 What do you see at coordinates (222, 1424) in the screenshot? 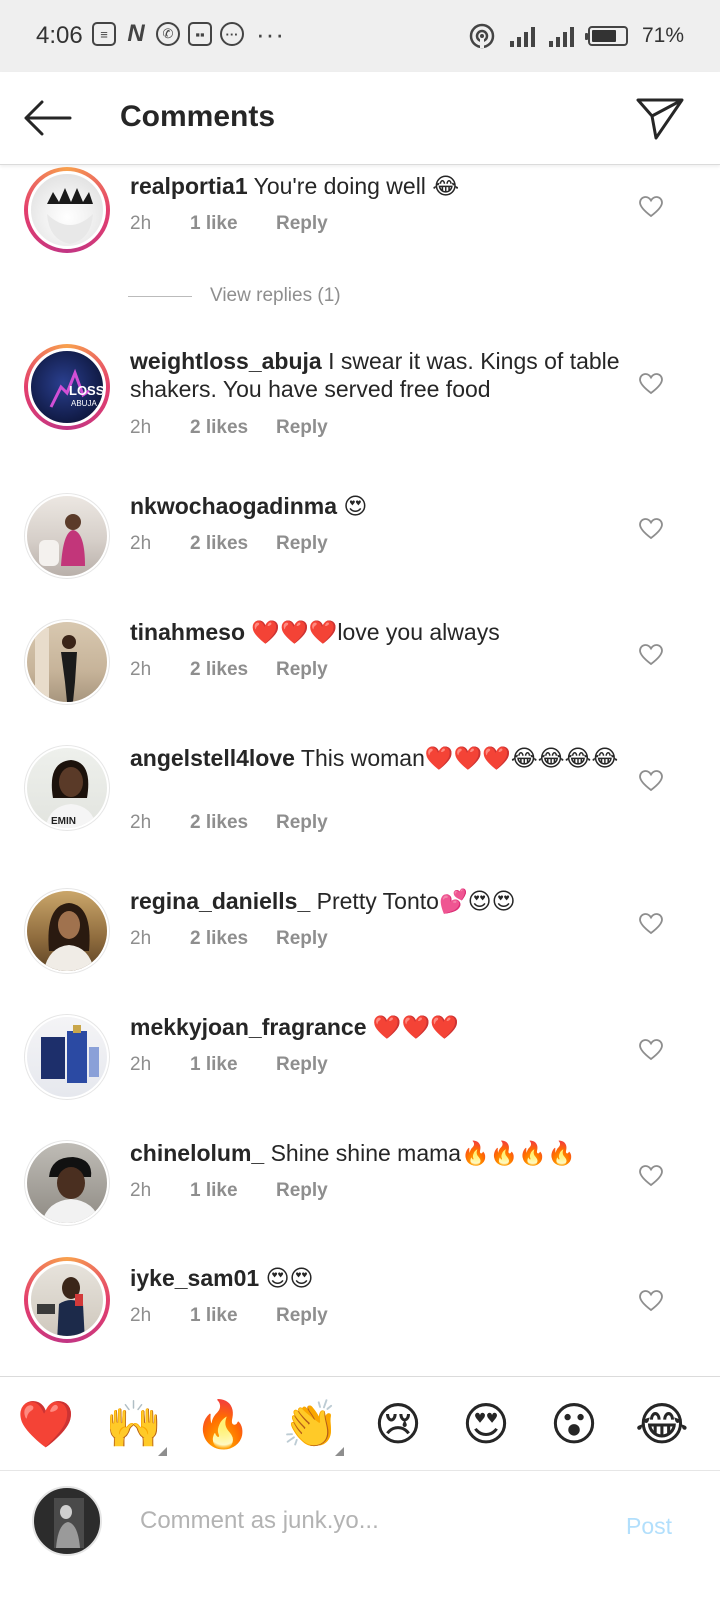
I see `emoji-fire: 🔥` at bounding box center [222, 1424].